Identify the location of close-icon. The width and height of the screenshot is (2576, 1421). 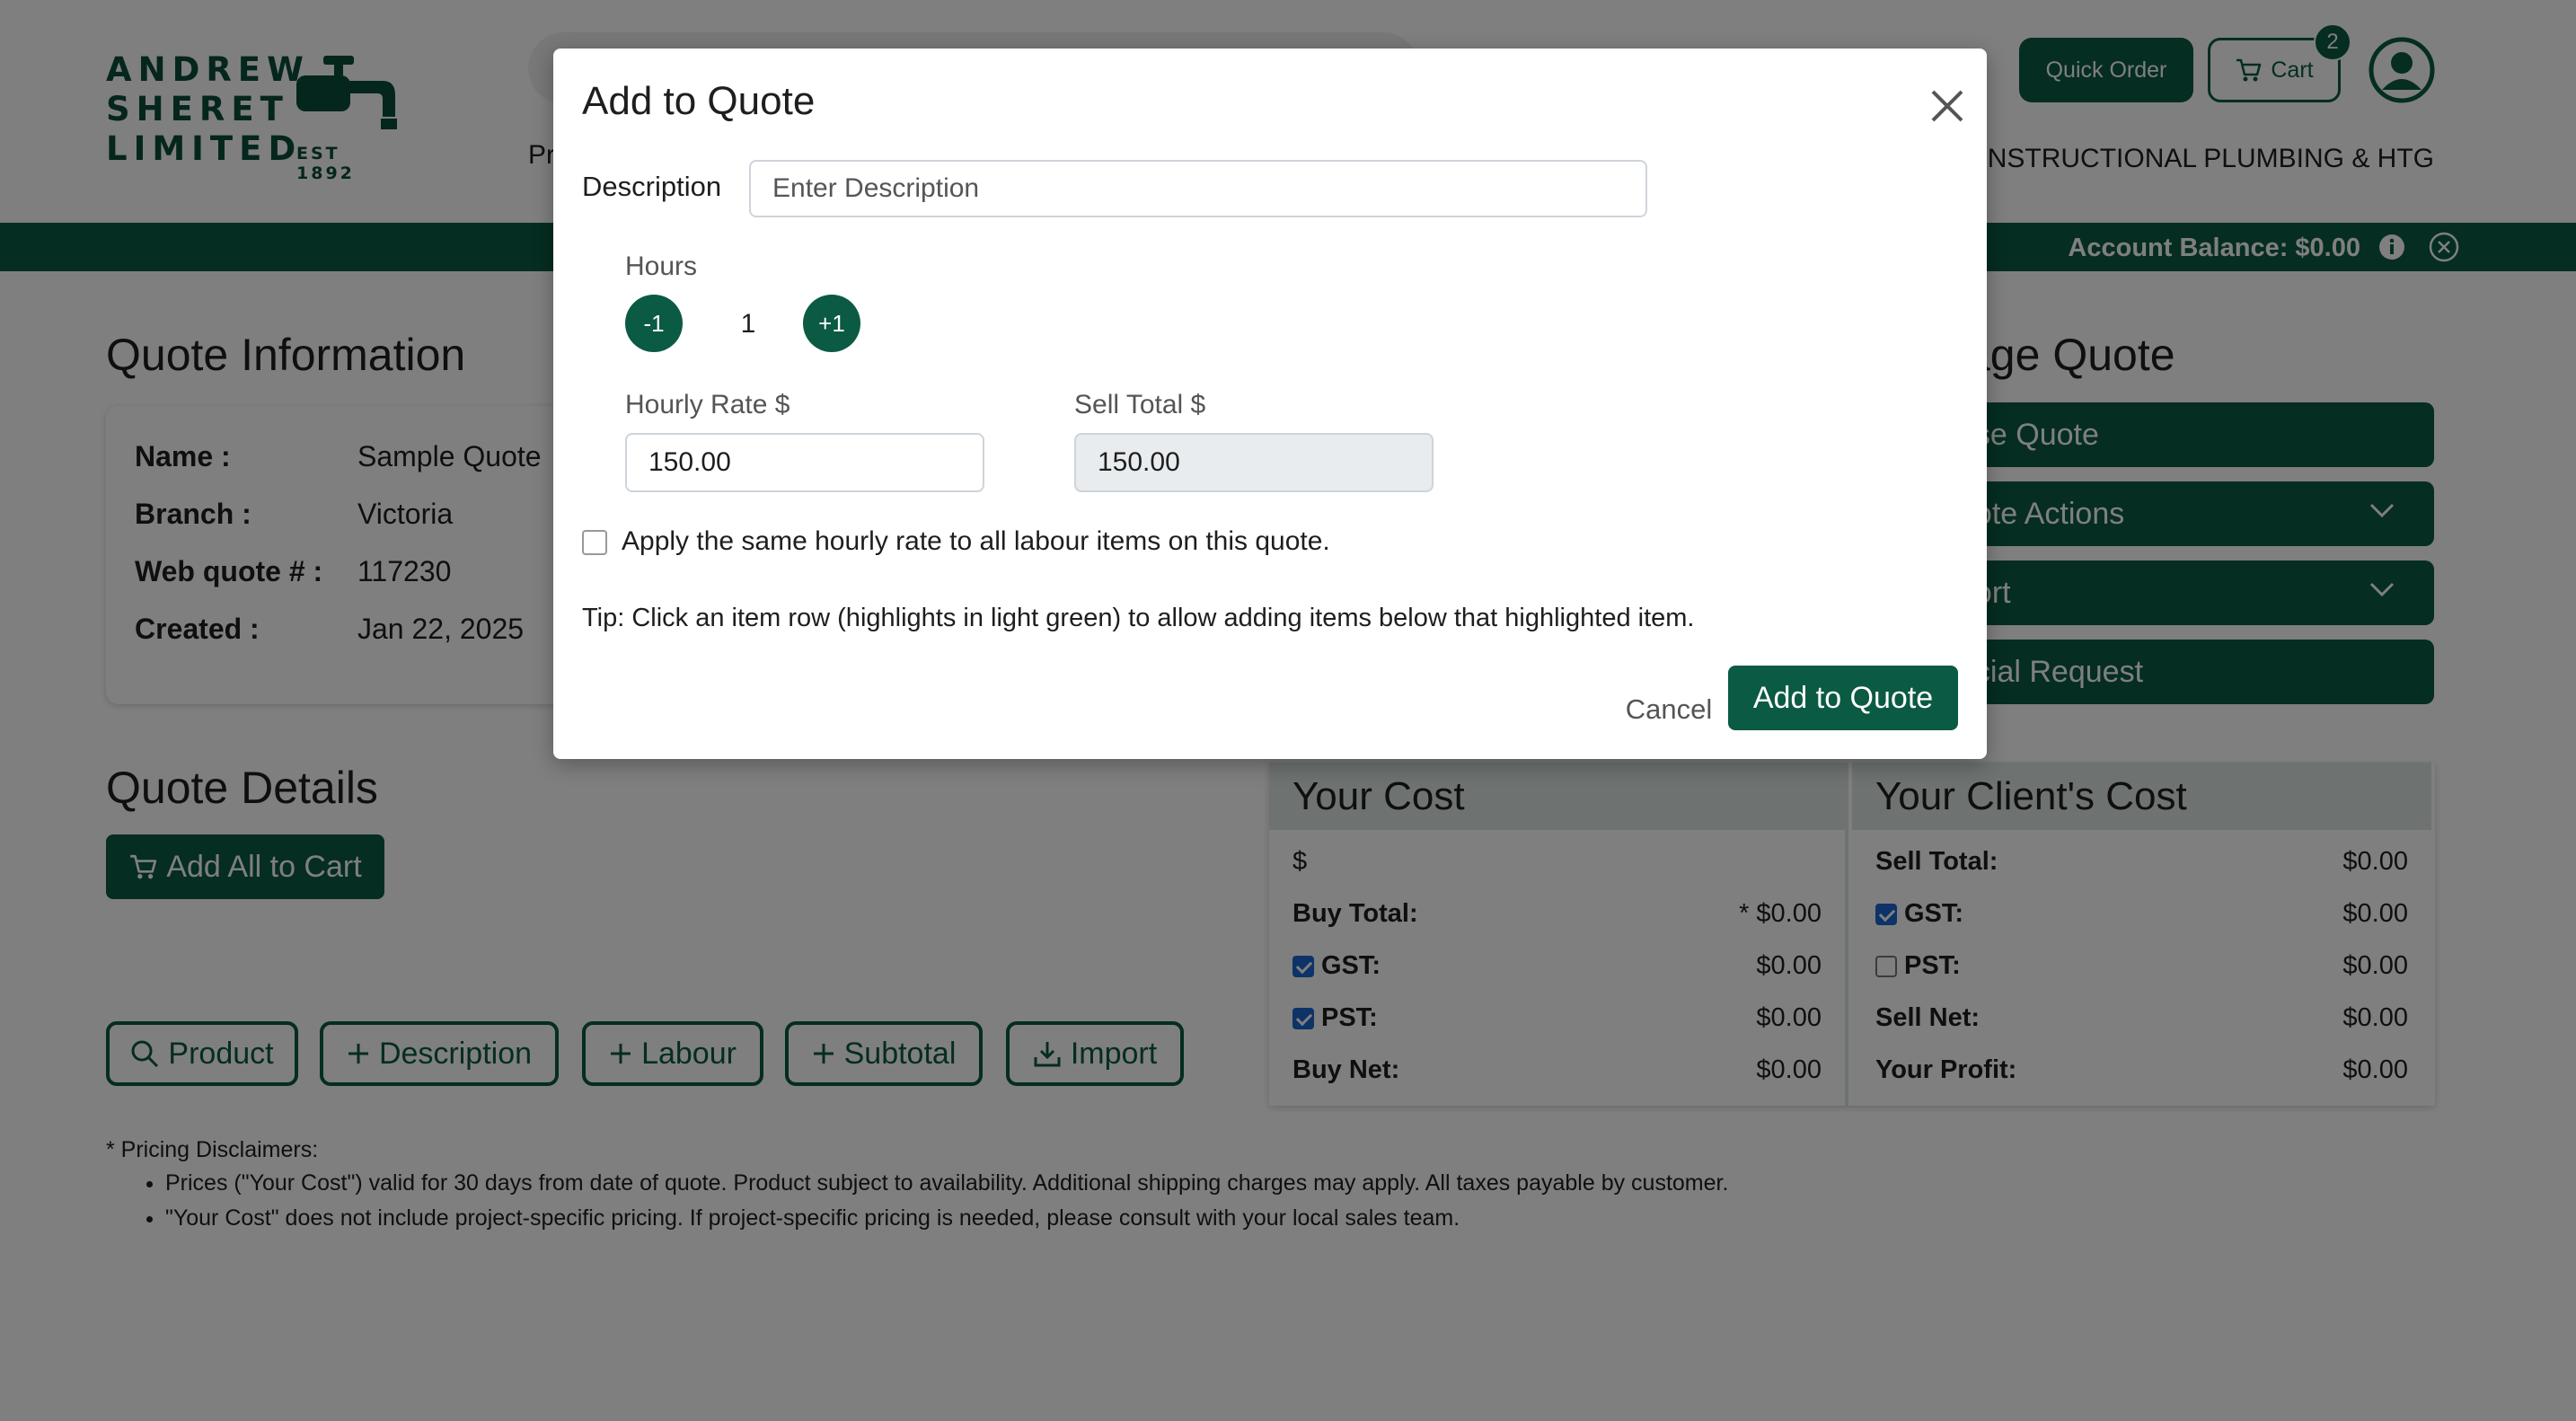
(1947, 106).